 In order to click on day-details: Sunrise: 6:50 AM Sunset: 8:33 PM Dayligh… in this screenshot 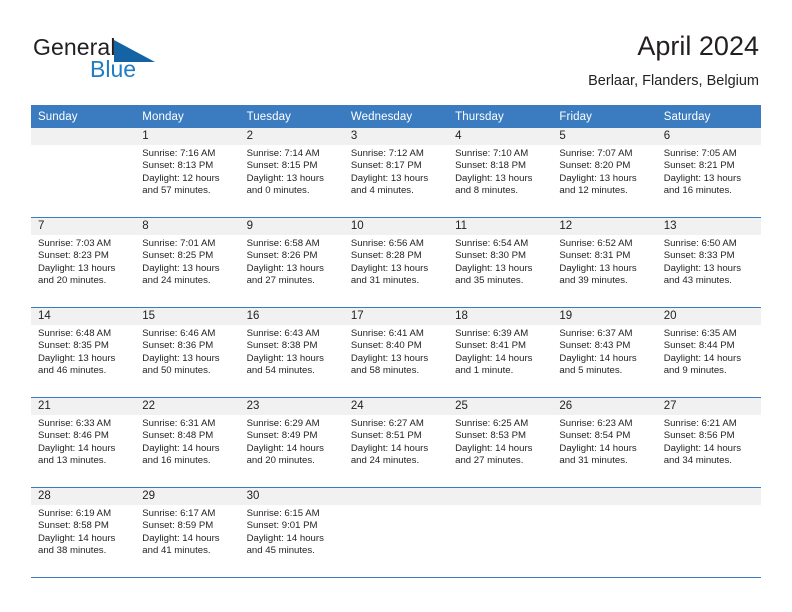, I will do `click(709, 261)`.